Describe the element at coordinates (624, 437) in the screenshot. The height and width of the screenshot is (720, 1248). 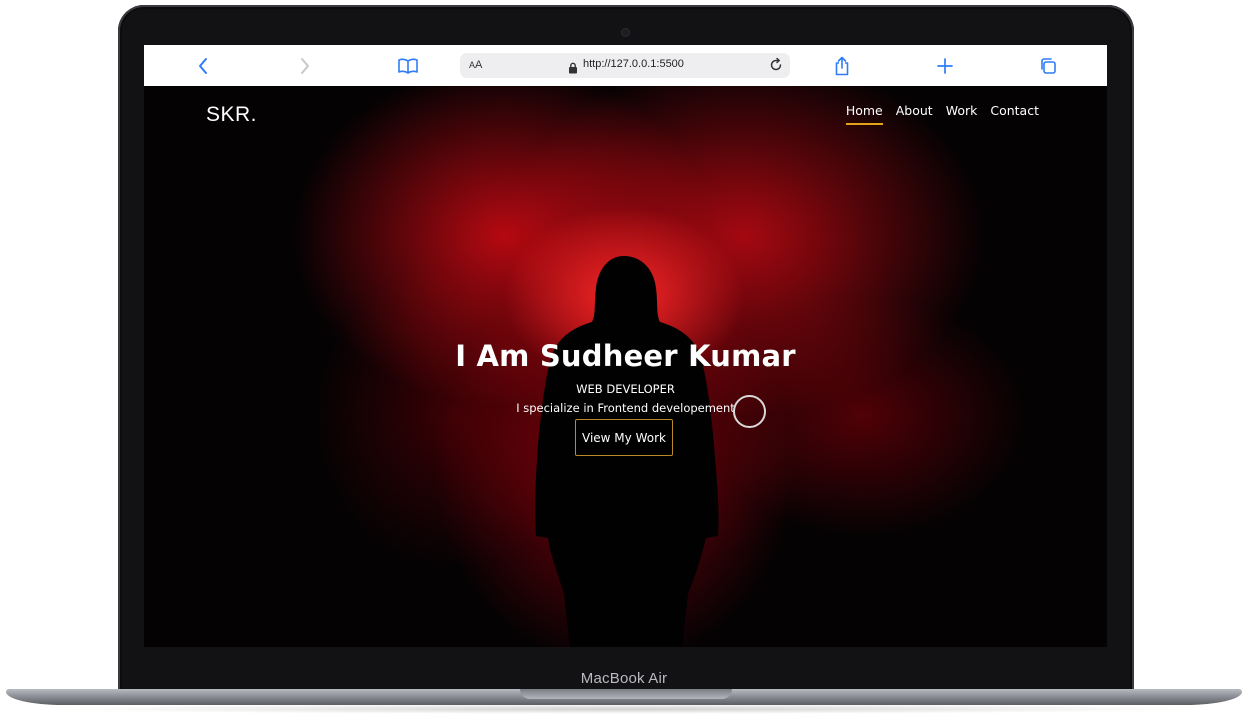
I see `view-my-work-button: View My Work` at that location.